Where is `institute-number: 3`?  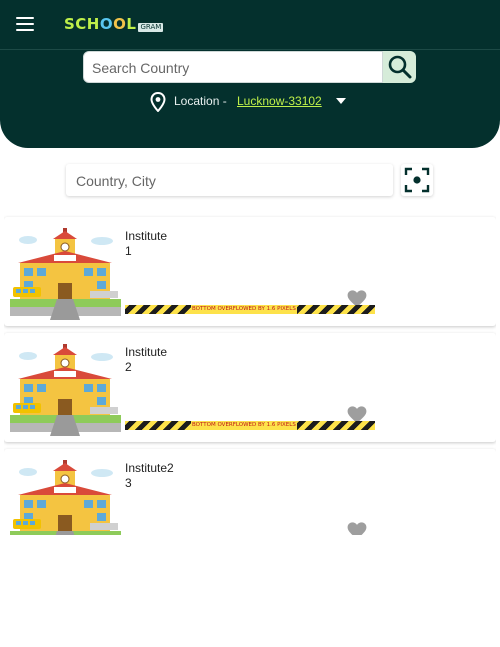
institute-number: 3 is located at coordinates (128, 483).